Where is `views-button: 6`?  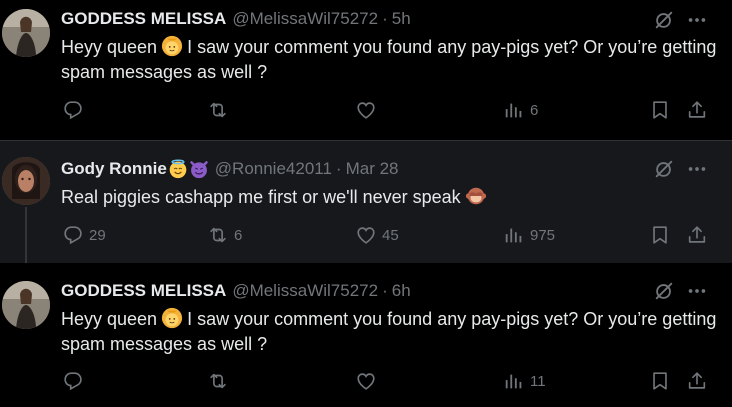
views-button: 6 is located at coordinates (520, 110).